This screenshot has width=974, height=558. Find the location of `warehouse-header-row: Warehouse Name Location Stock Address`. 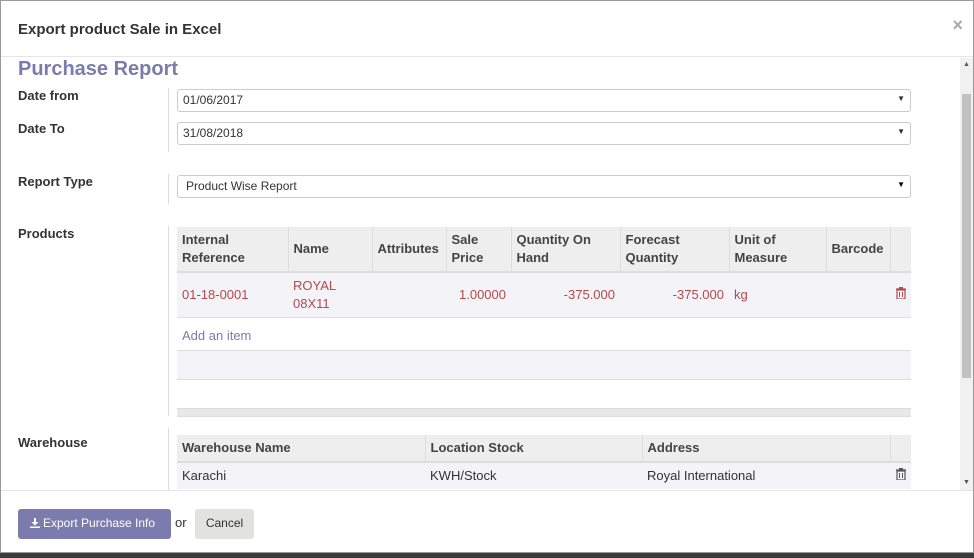

warehouse-header-row: Warehouse Name Location Stock Address is located at coordinates (544, 449).